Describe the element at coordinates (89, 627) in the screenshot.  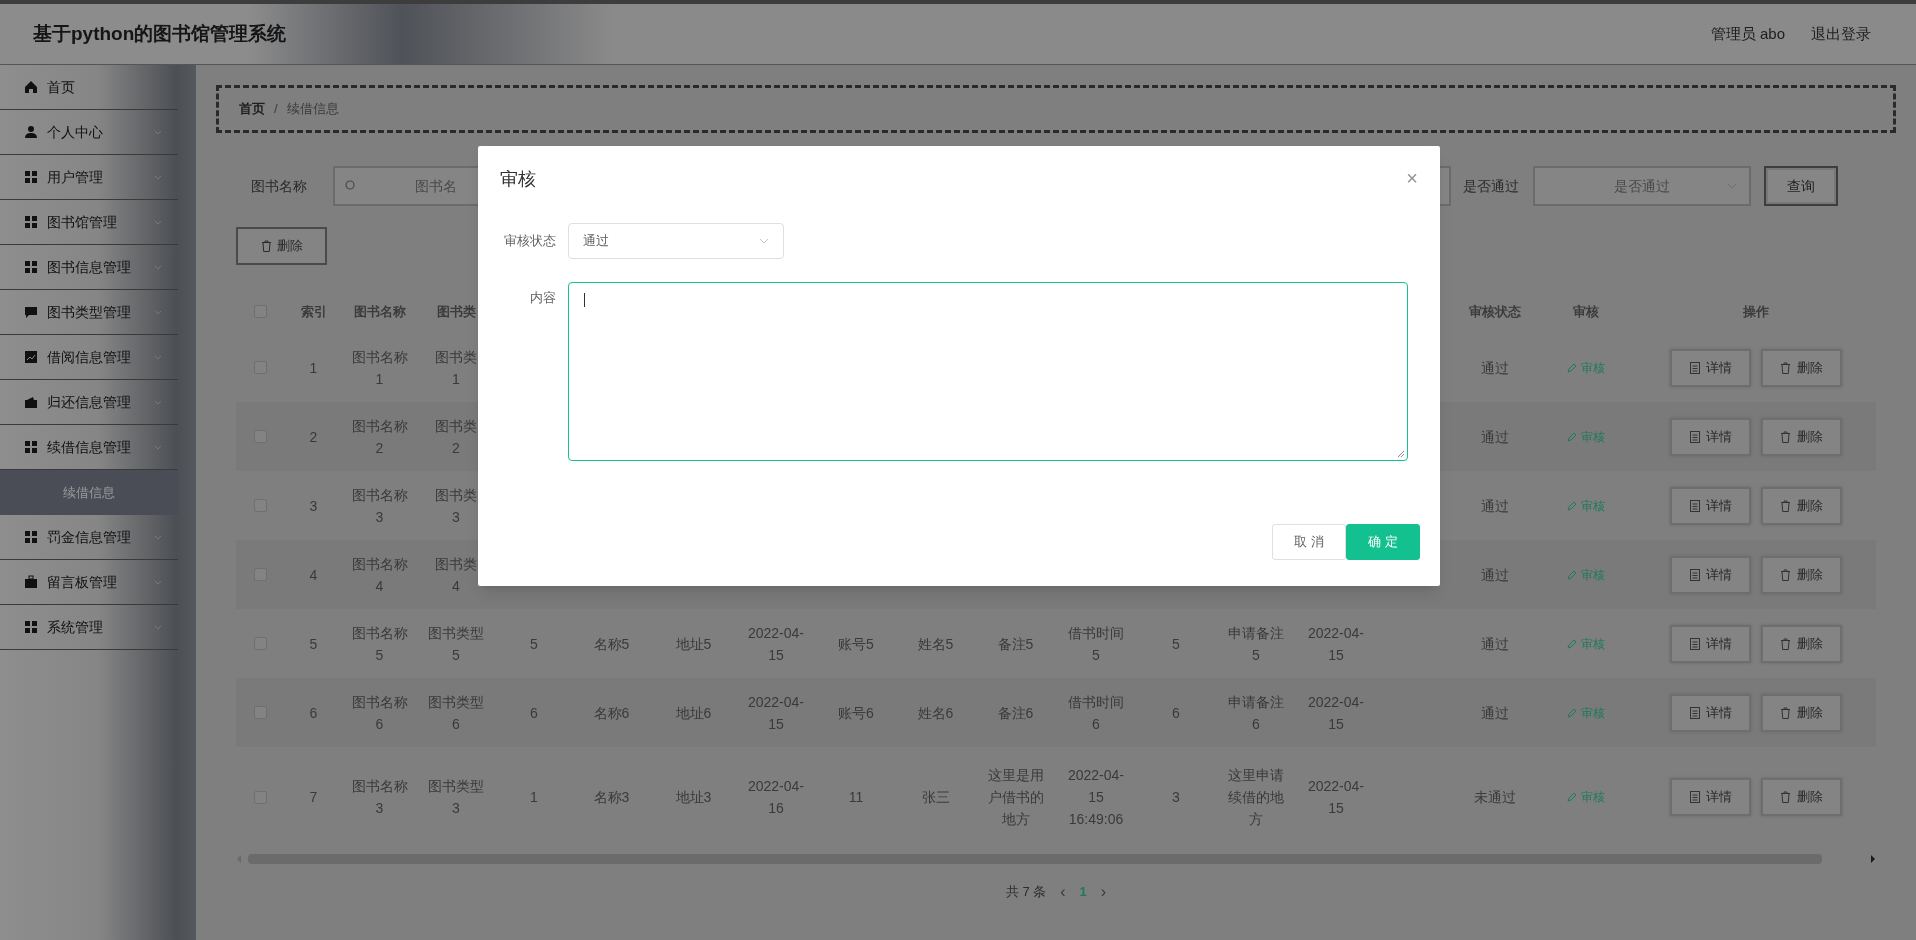
I see `sidebar-item: 系统管理` at that location.